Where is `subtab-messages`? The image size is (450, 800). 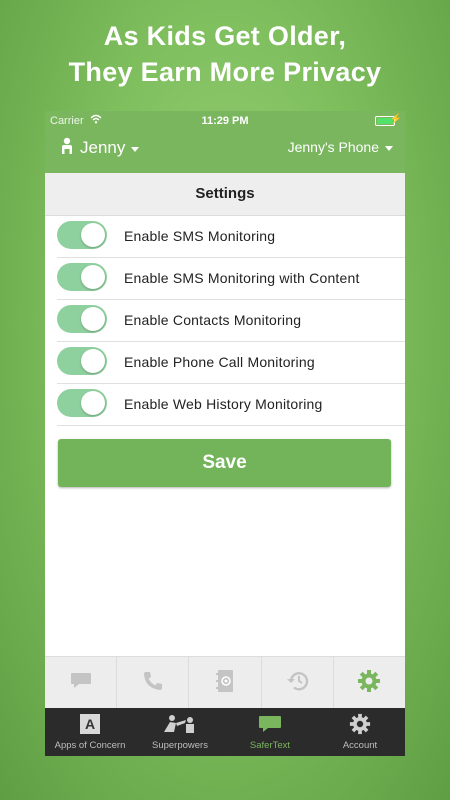
subtab-messages is located at coordinates (81, 683).